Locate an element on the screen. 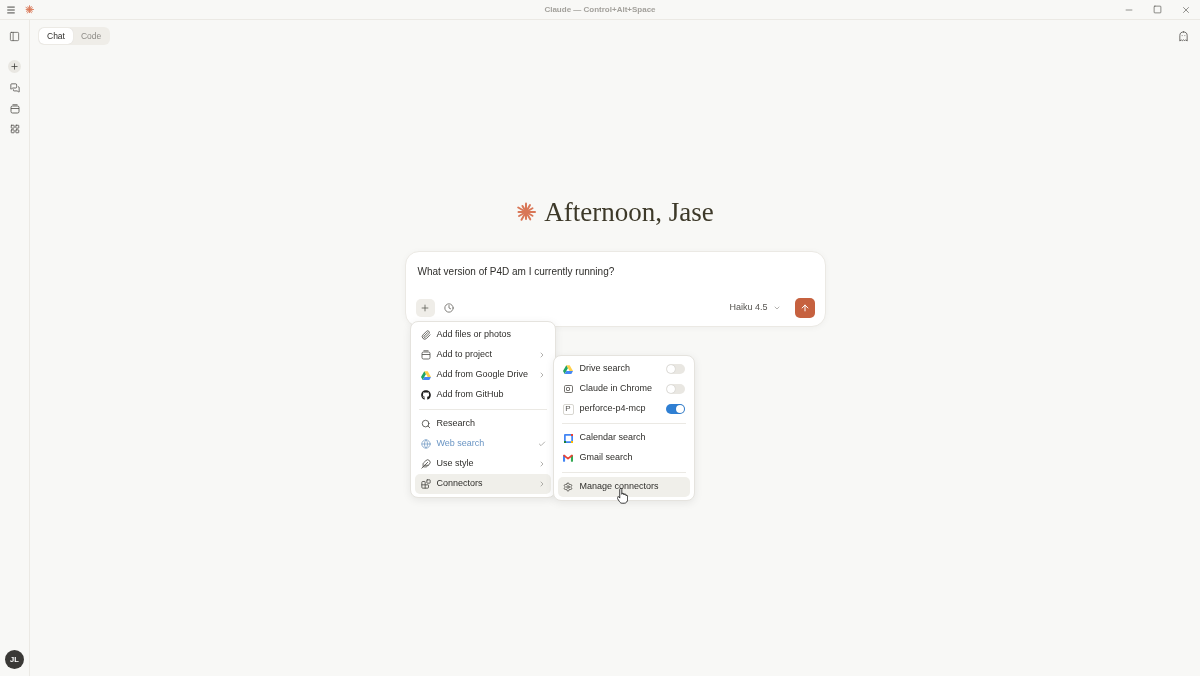 This screenshot has width=1200, height=676. search-icon is located at coordinates (425, 424).